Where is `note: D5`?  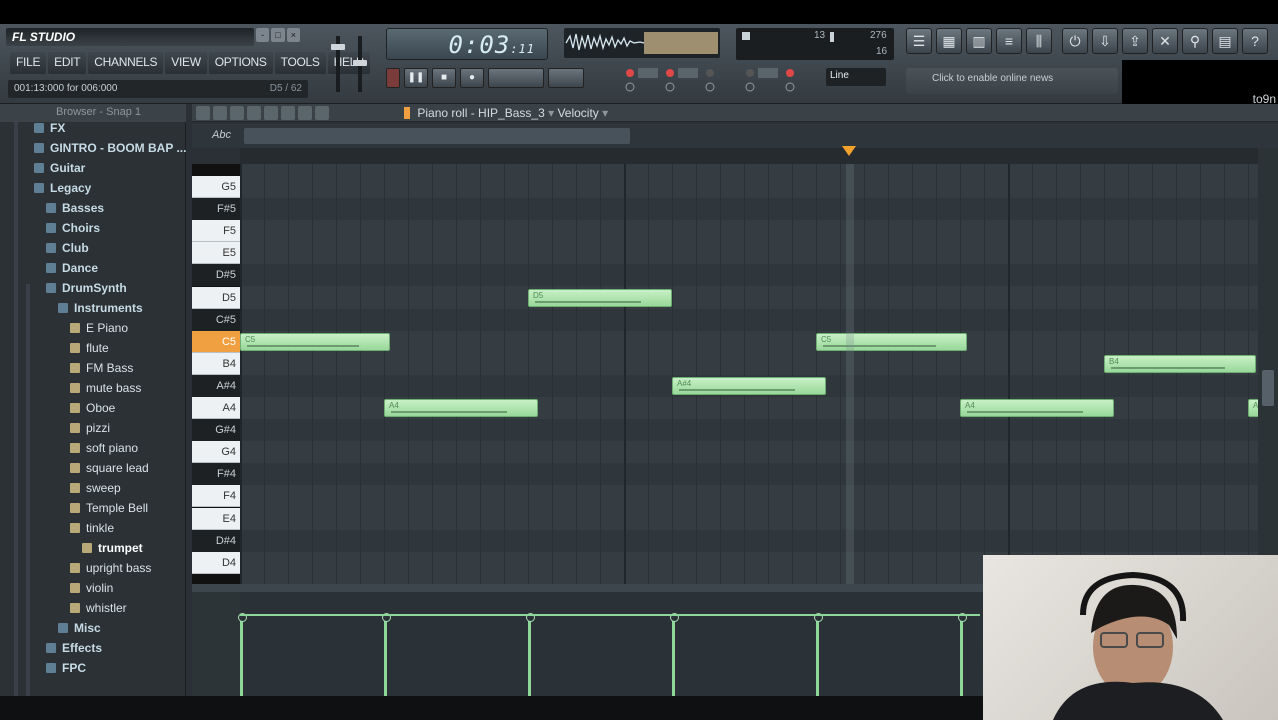 note: D5 is located at coordinates (600, 297).